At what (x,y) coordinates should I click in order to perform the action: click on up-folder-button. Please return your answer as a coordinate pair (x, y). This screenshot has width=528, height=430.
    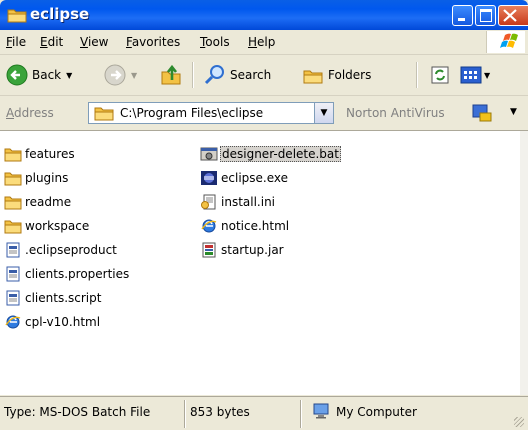
    Looking at the image, I should click on (171, 75).